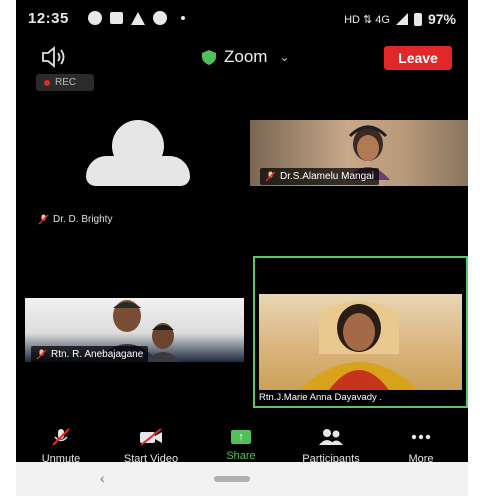 This screenshot has width=480, height=496. What do you see at coordinates (134, 330) in the screenshot?
I see `video-tile: Rtn. R. Anebajagane` at bounding box center [134, 330].